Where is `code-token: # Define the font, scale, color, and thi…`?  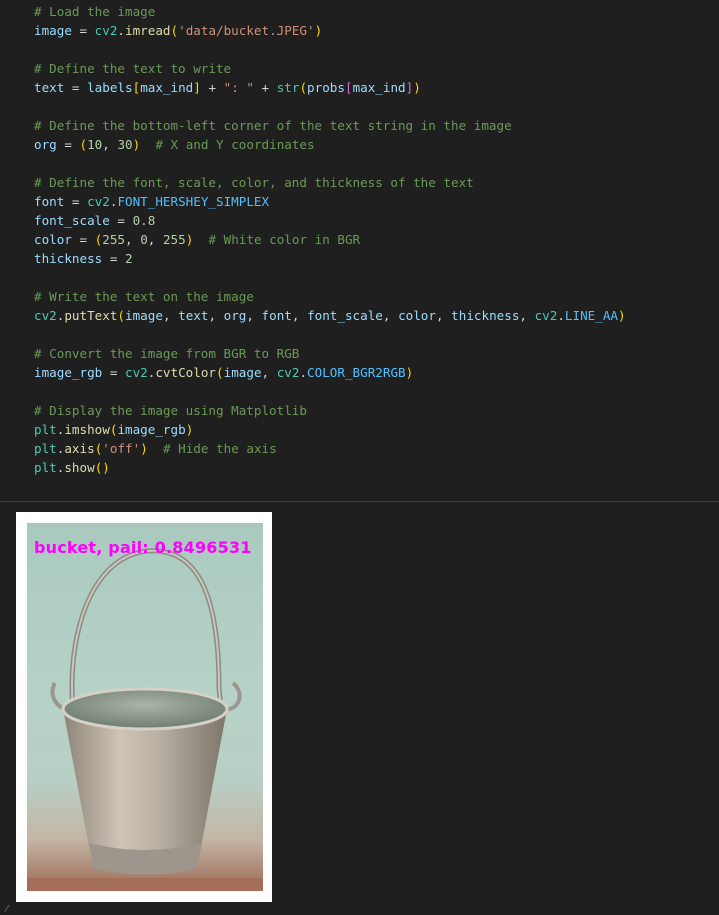 code-token: # Define the font, scale, color, and thi… is located at coordinates (254, 182).